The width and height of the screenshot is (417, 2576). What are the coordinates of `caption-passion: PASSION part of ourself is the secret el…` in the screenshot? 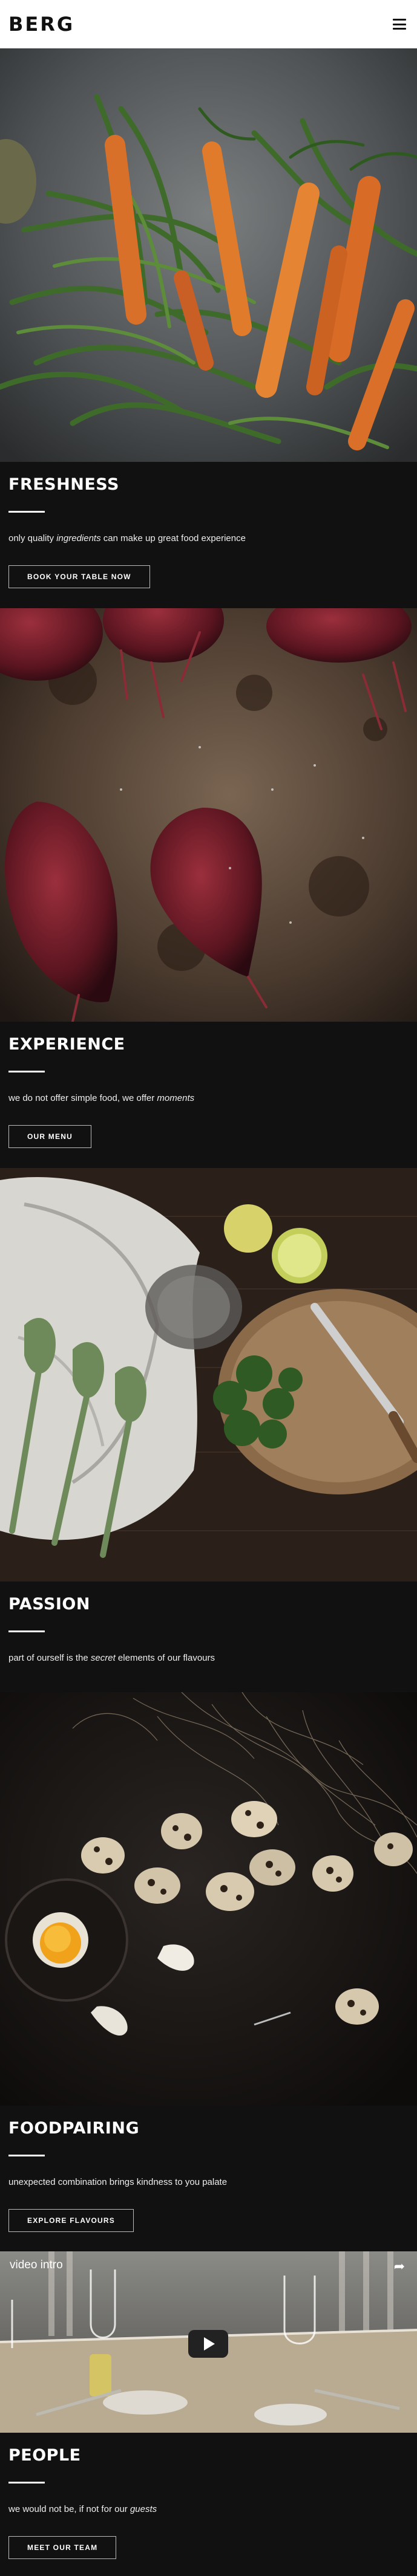 It's located at (209, 1637).